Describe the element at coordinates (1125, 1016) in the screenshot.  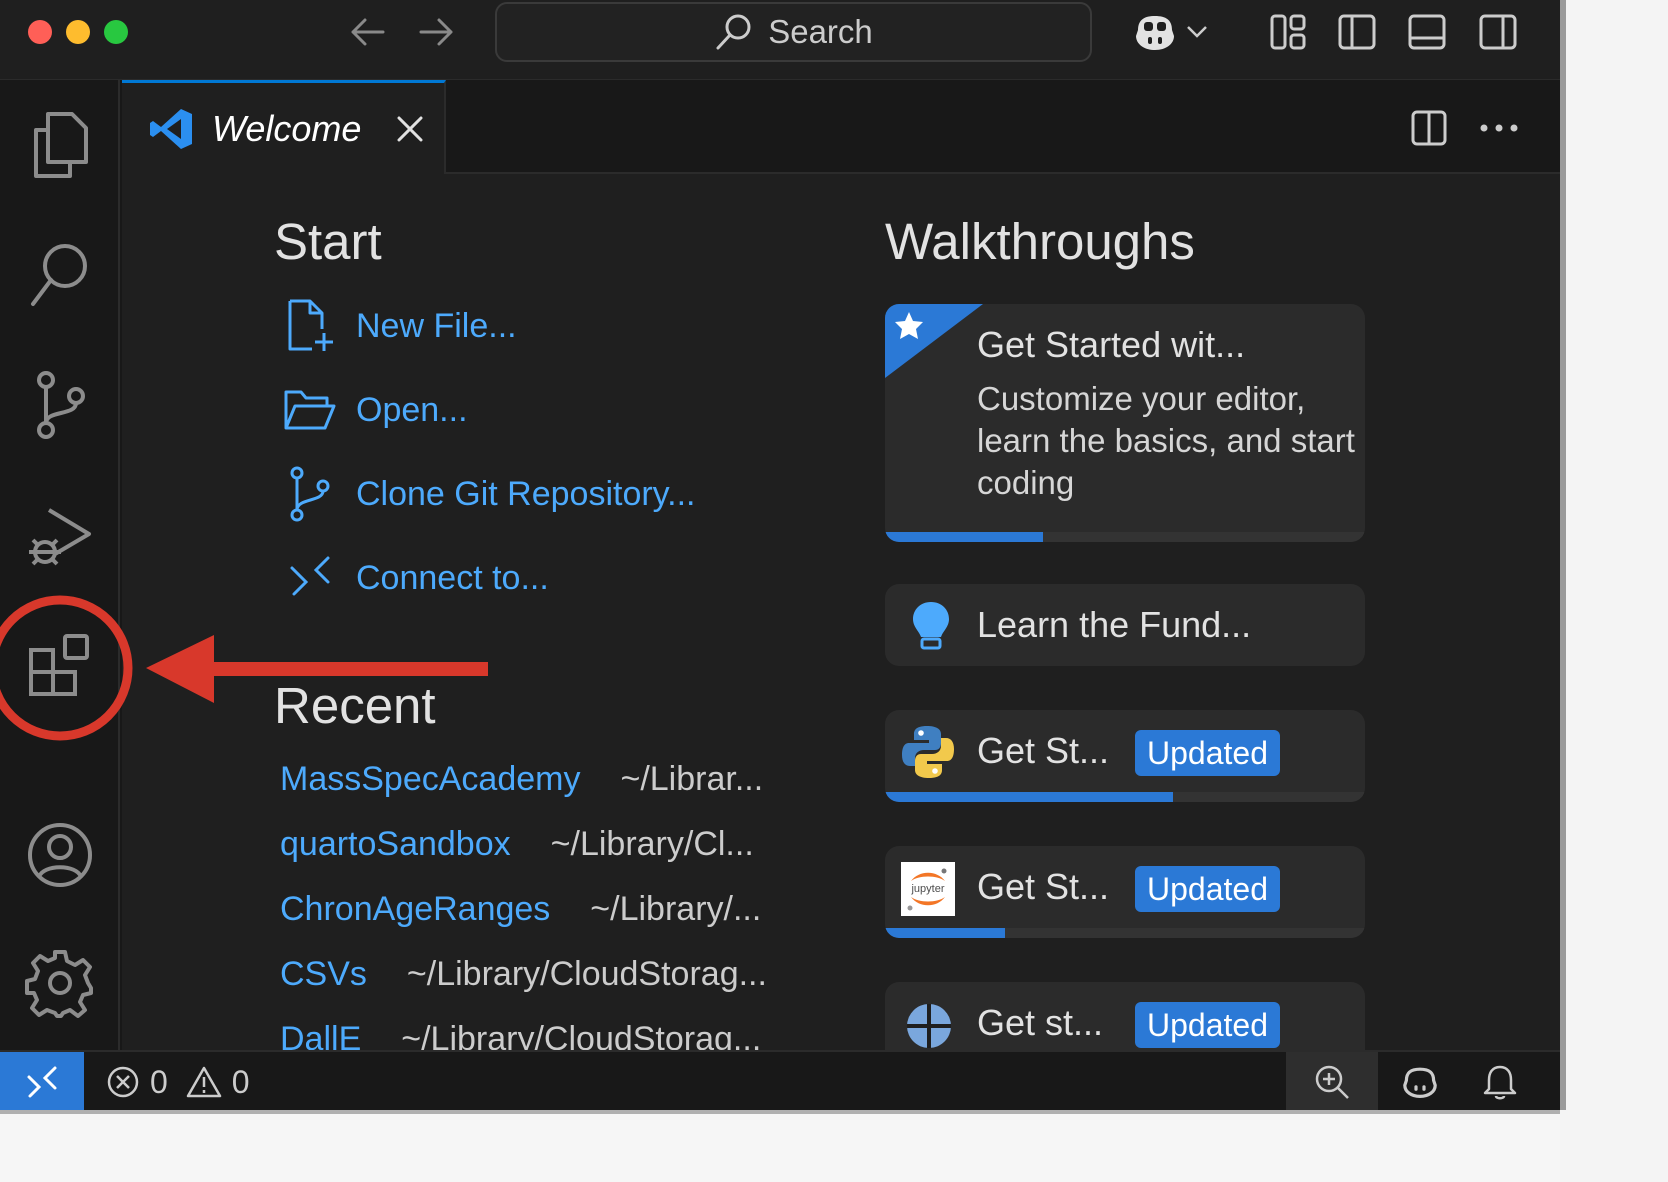
I see `walkthrough-card-get-started-other: Get st... Updated` at that location.